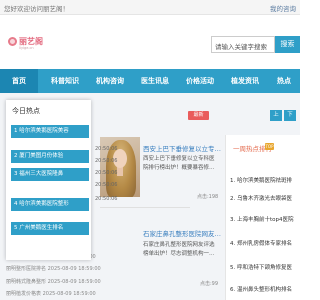 This screenshot has width=320, height=300. I want to click on click-count: 点击:198, so click(208, 197).